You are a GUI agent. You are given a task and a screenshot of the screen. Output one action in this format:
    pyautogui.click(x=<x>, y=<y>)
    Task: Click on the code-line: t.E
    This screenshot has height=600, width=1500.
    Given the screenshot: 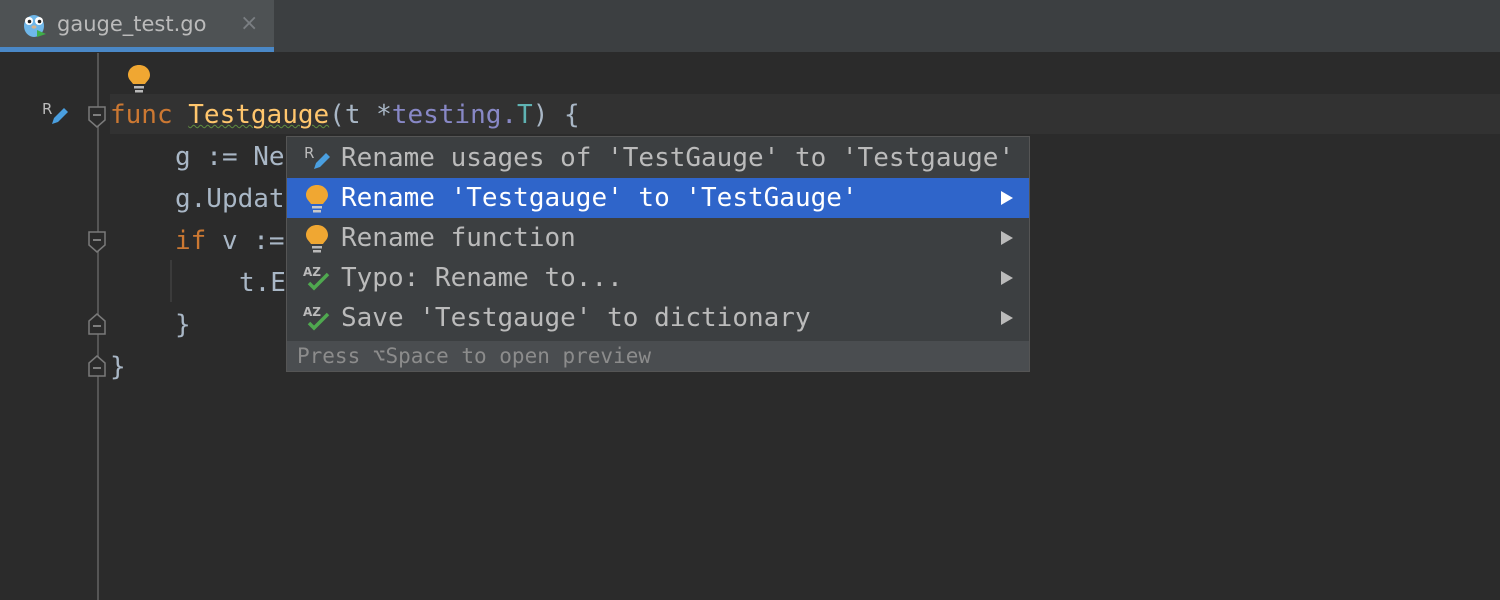 What is the action you would take?
    pyautogui.click(x=262, y=283)
    